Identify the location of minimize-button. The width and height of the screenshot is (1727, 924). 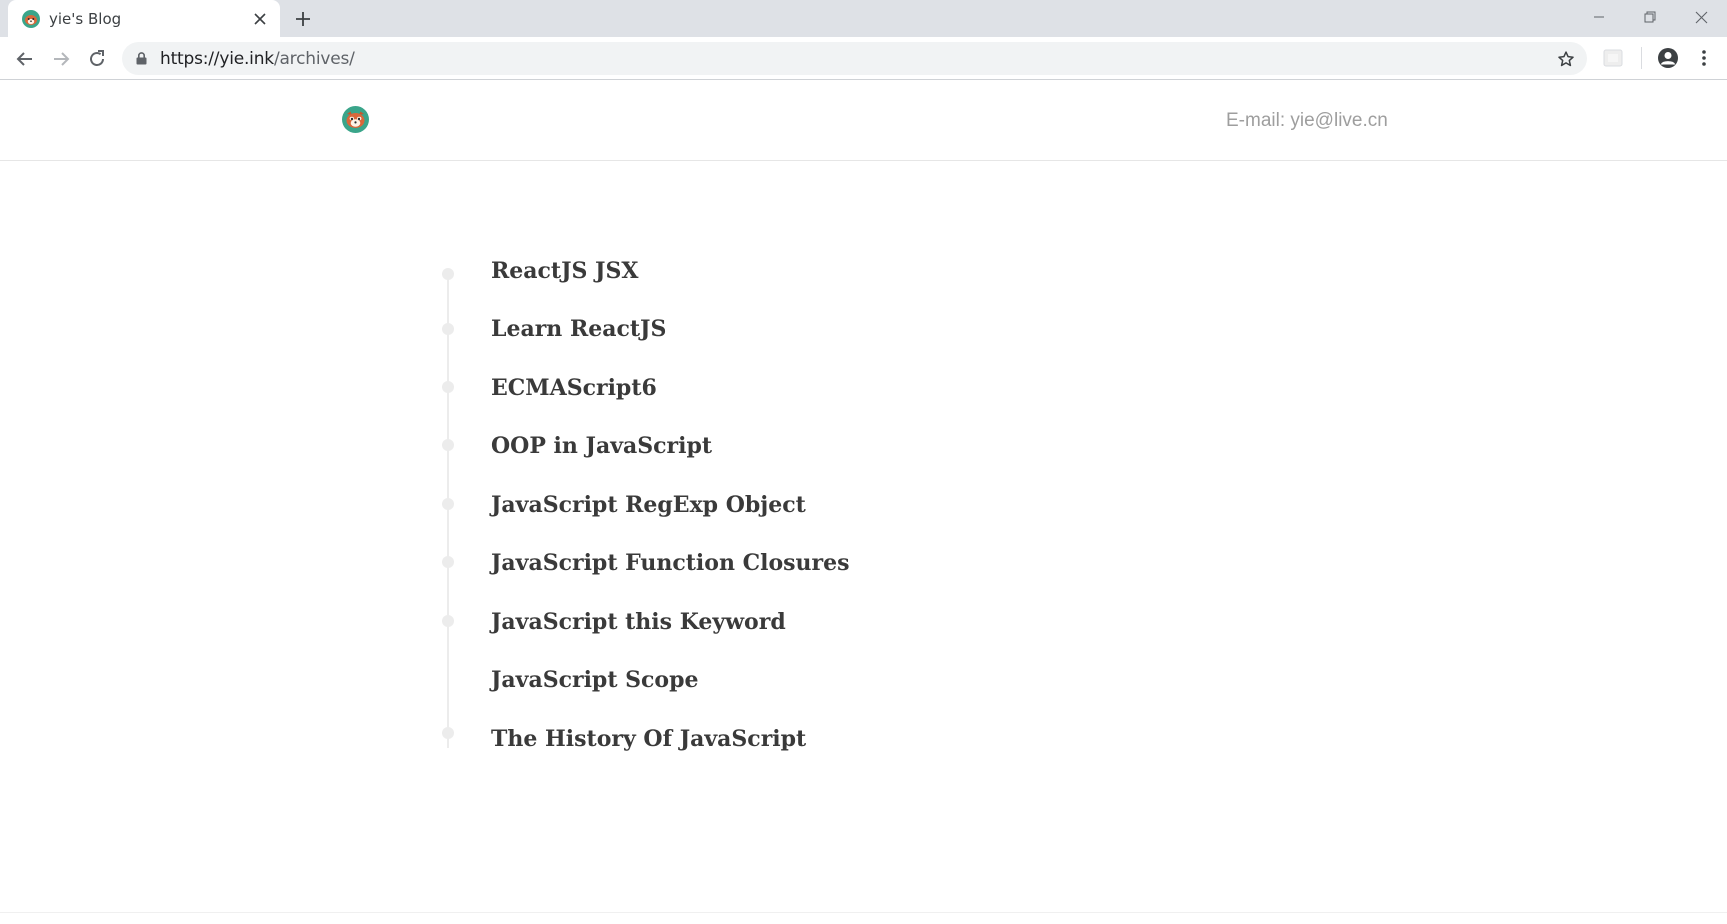
(1599, 17).